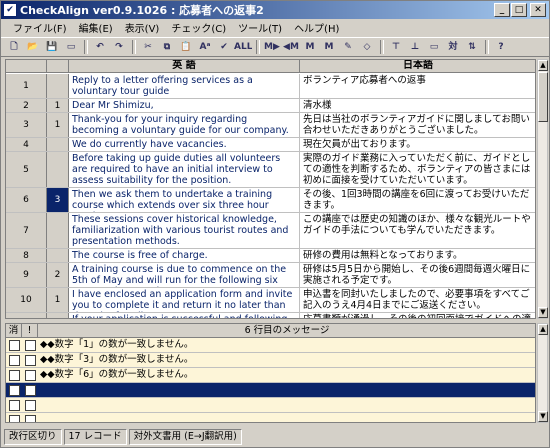 This screenshot has width=550, height=448. What do you see at coordinates (26, 300) in the screenshot?
I see `row-number: 10` at bounding box center [26, 300].